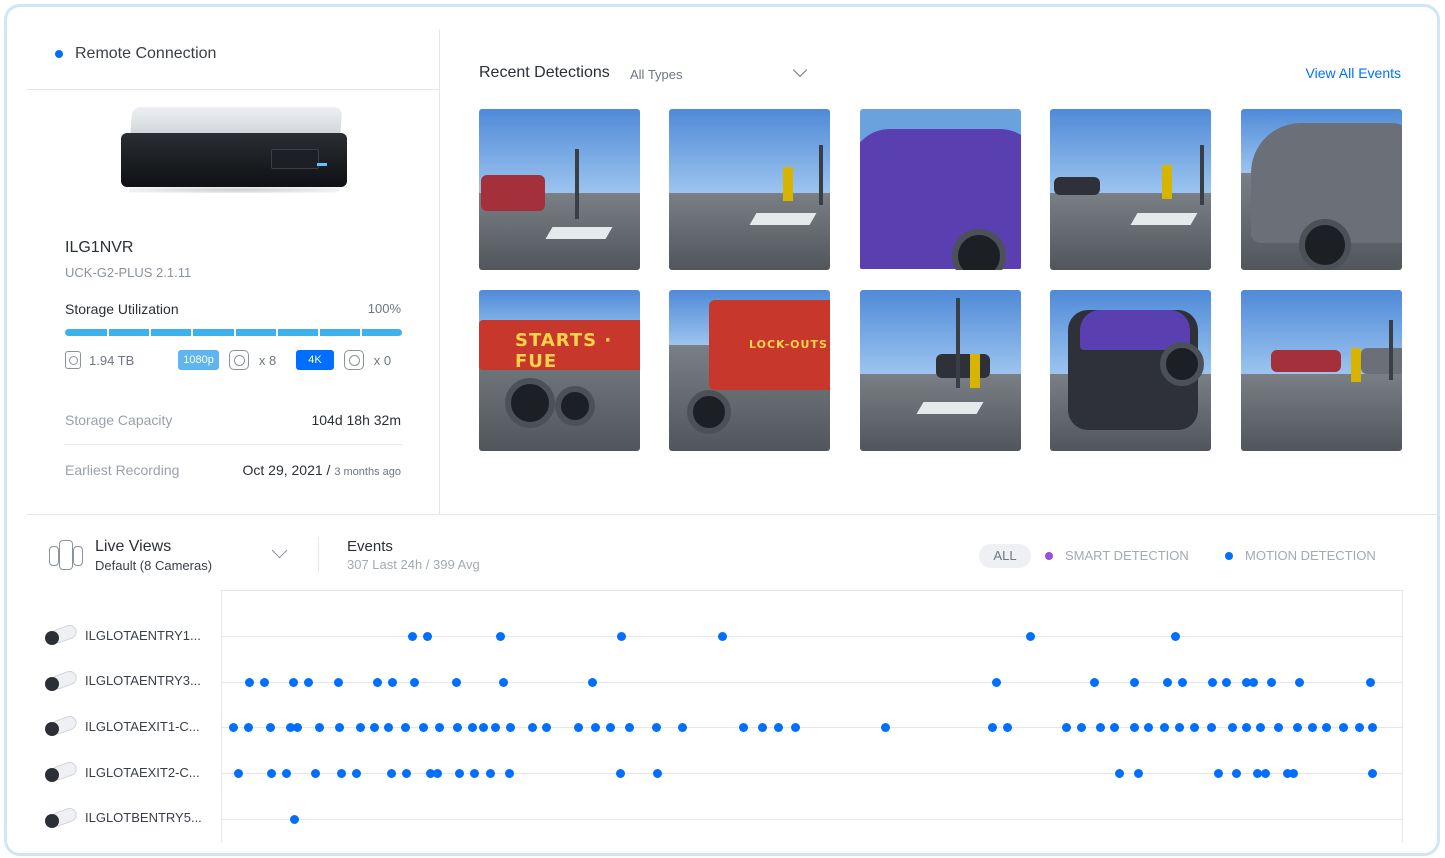  I want to click on motion-detection-filter: MOTION DETECTION, so click(1300, 555).